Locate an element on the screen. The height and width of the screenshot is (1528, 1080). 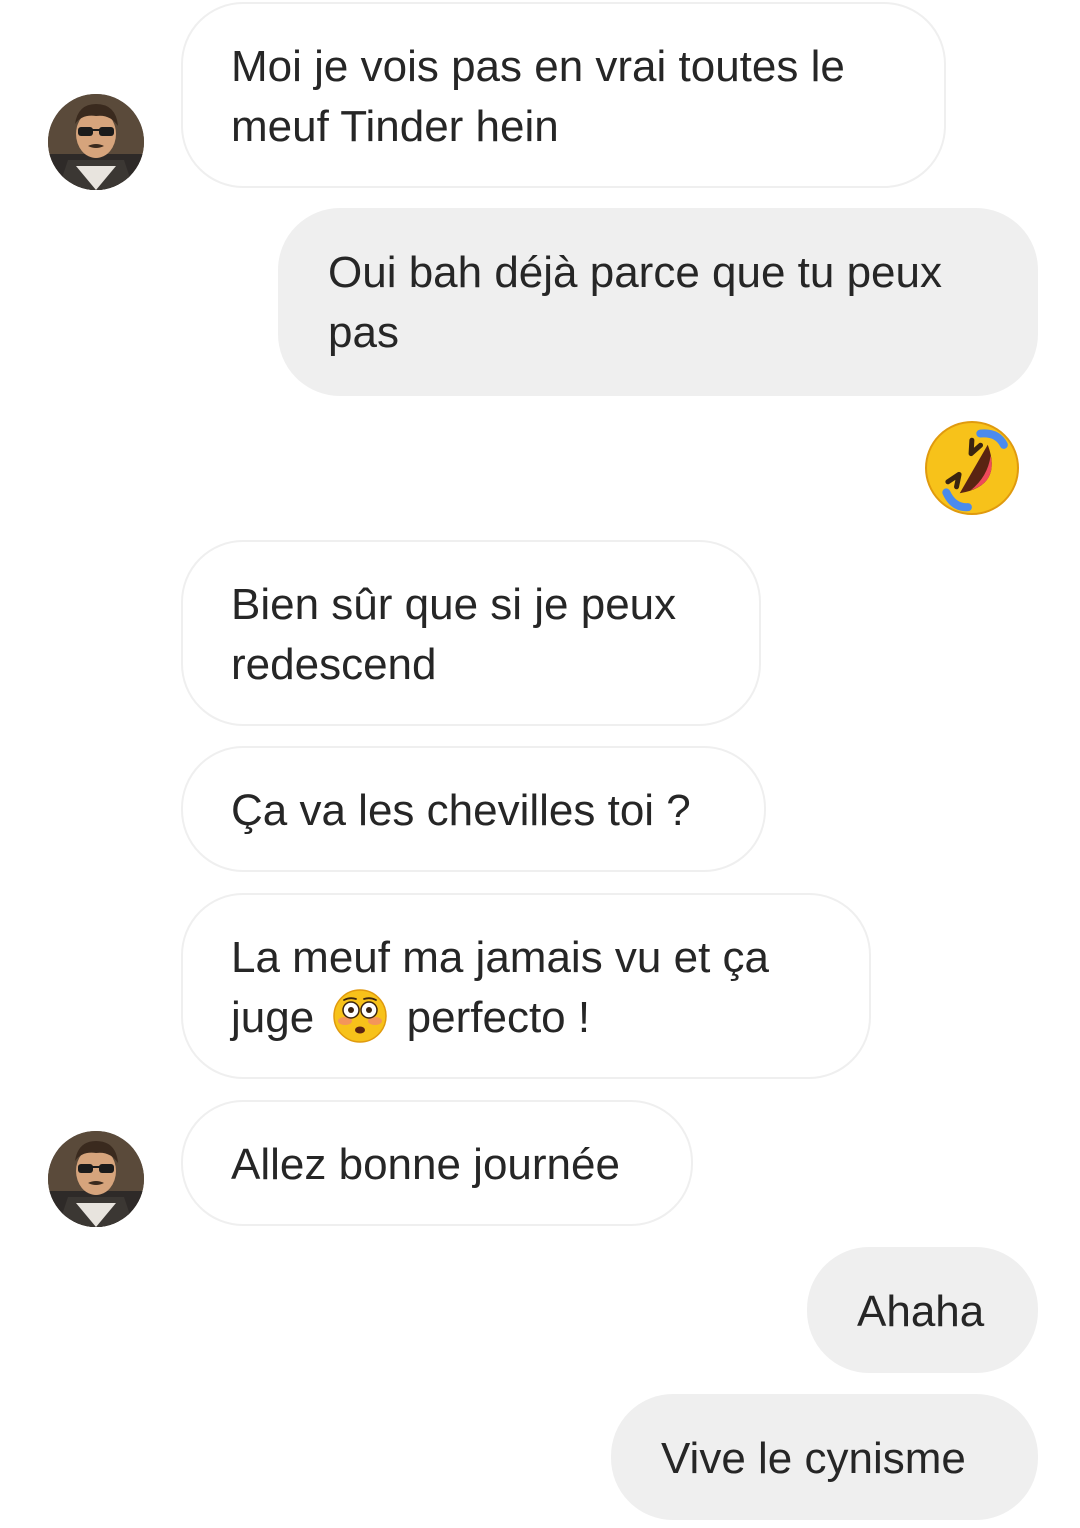
rolling-on-the-floor-laughing-icon is located at coordinates (972, 468).